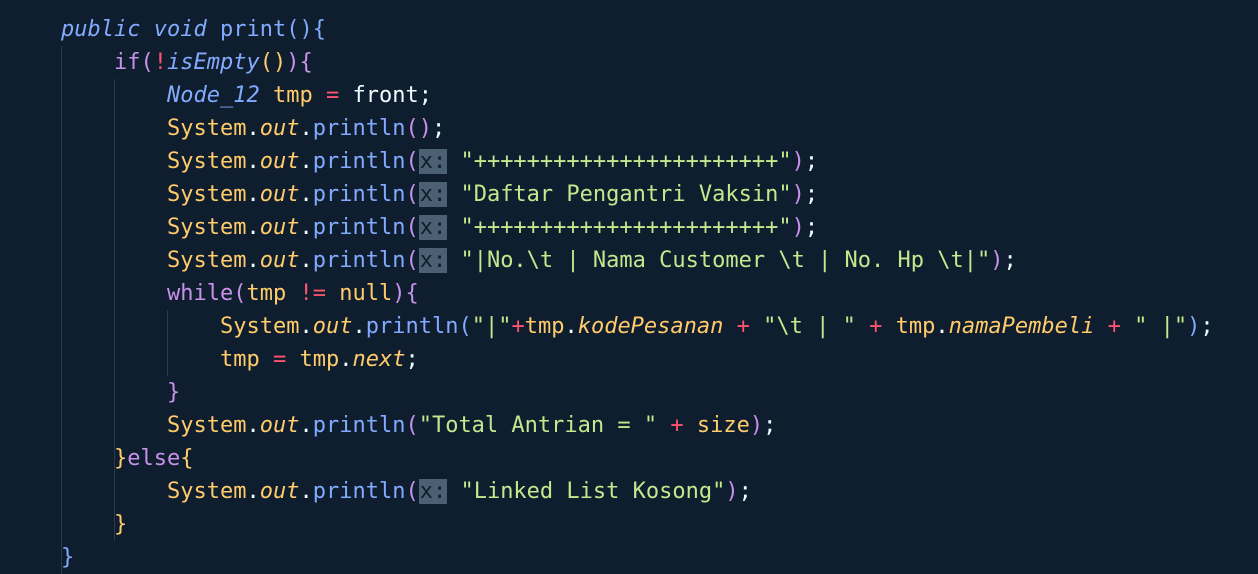 The height and width of the screenshot is (574, 1258). Describe the element at coordinates (193, 29) in the screenshot. I see `code-line: public void print(){` at that location.